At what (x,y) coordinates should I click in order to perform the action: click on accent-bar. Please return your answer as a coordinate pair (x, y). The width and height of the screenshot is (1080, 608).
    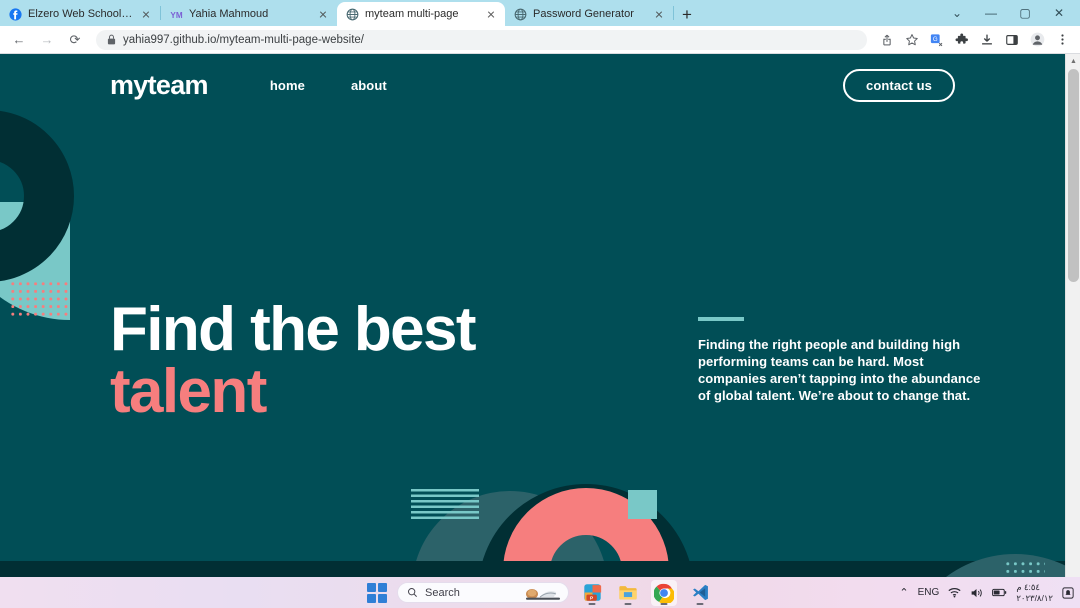
    Looking at the image, I should click on (721, 319).